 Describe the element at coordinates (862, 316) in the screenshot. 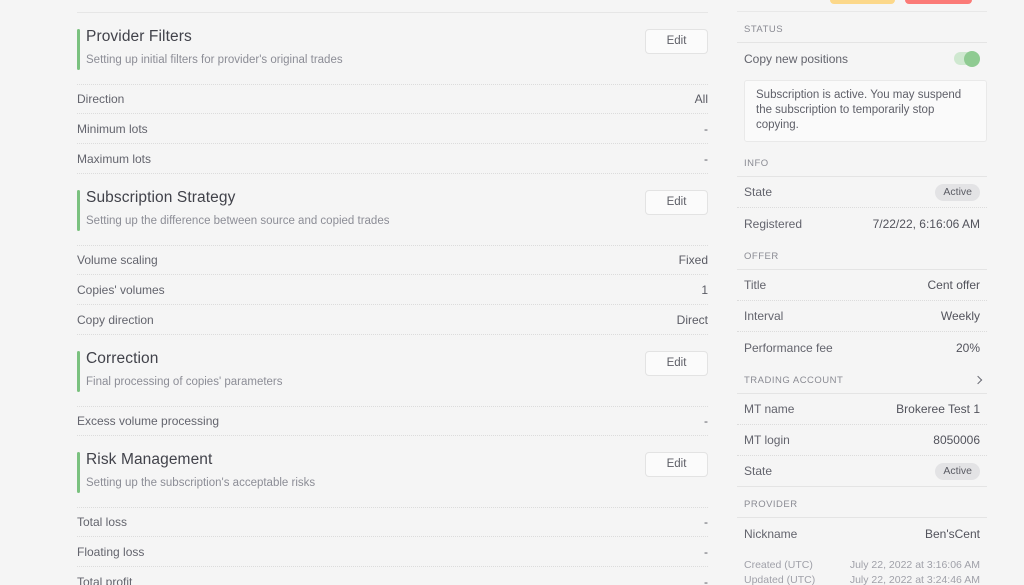

I see `detail-row-offer-interval: Interval Weekly` at that location.